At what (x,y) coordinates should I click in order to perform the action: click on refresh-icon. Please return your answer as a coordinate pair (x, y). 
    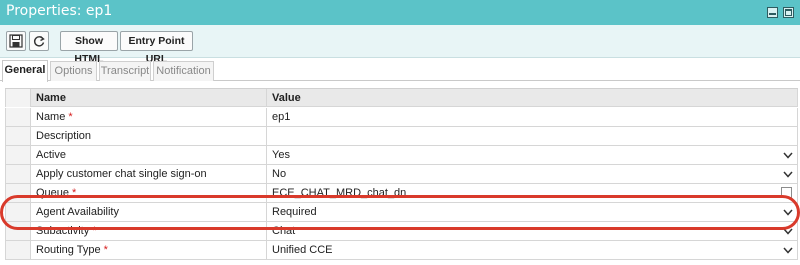
    Looking at the image, I should click on (39, 41).